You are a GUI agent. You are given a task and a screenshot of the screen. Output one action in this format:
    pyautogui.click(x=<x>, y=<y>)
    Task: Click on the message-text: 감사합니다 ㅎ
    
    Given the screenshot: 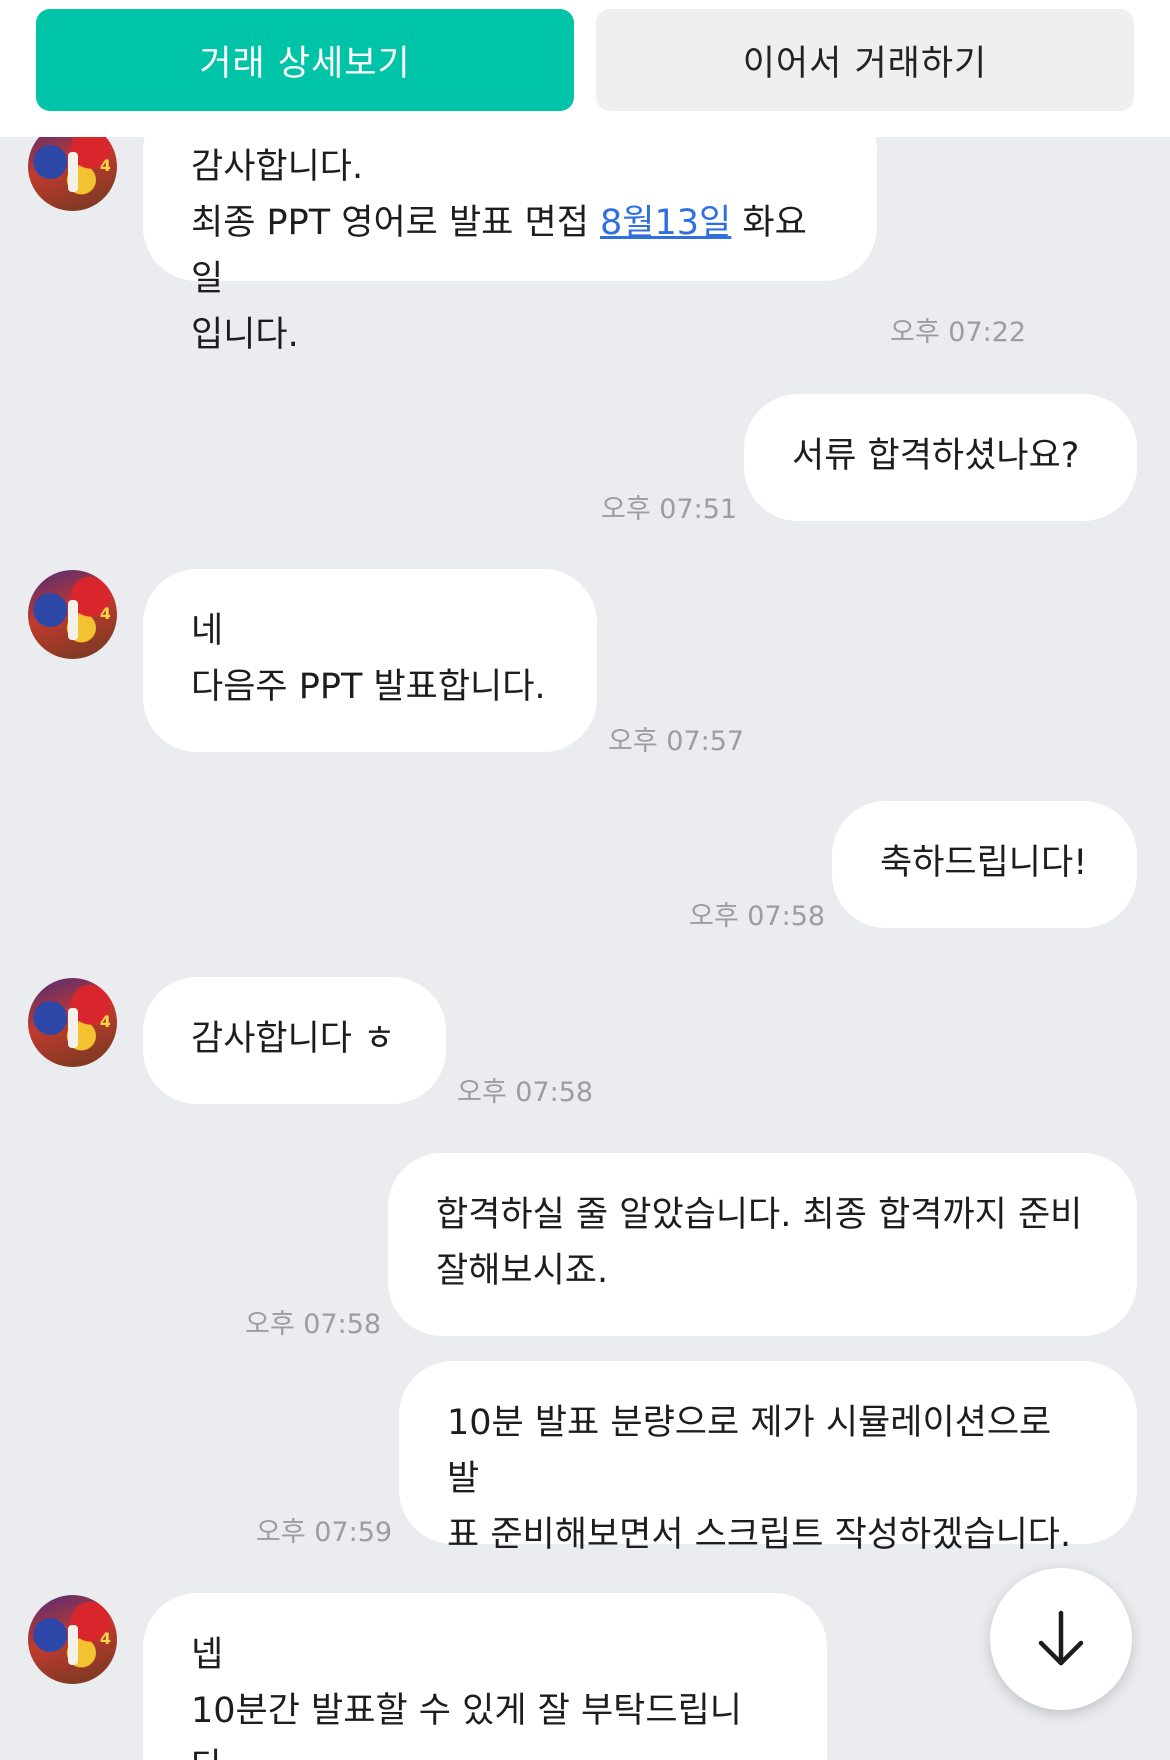 What is the action you would take?
    pyautogui.click(x=293, y=1039)
    